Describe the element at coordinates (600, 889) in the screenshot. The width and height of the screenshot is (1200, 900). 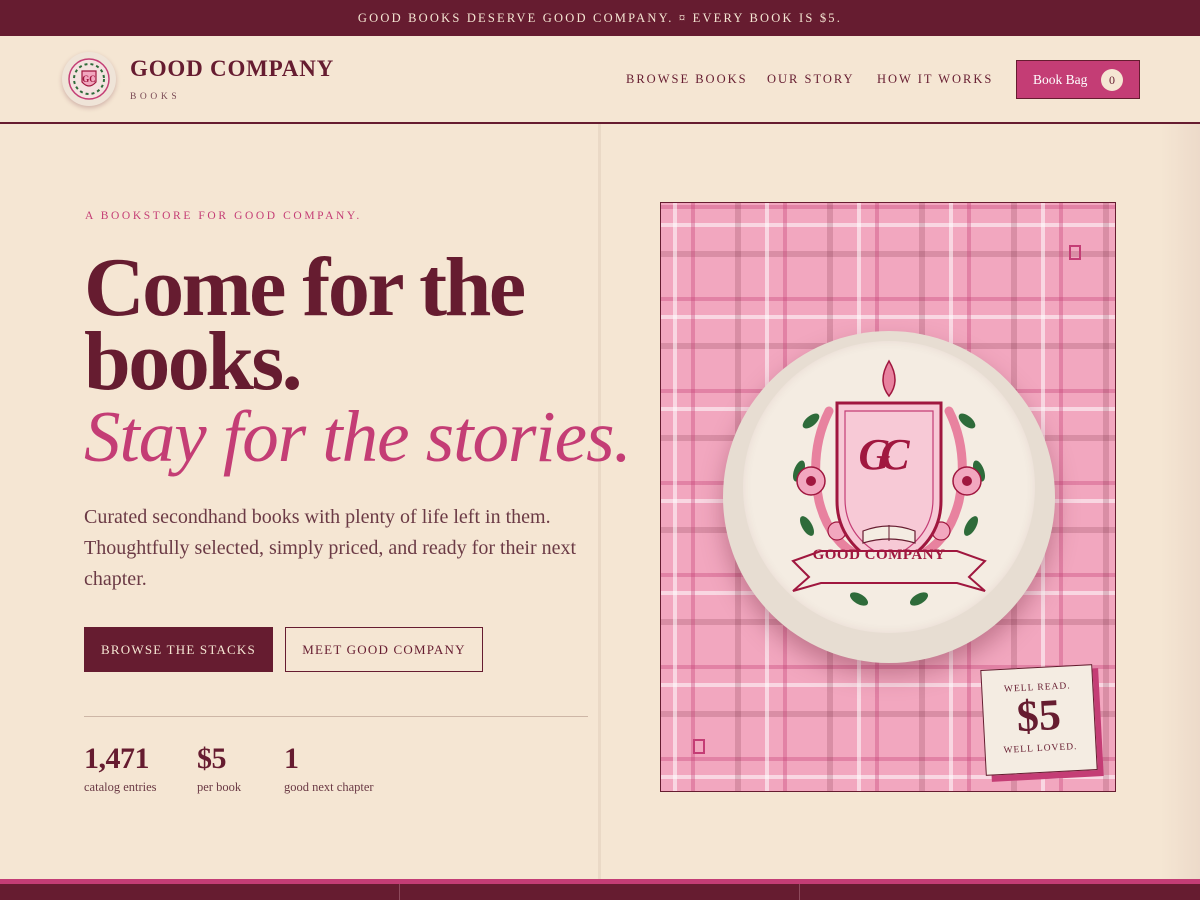
I see `footer-strip` at that location.